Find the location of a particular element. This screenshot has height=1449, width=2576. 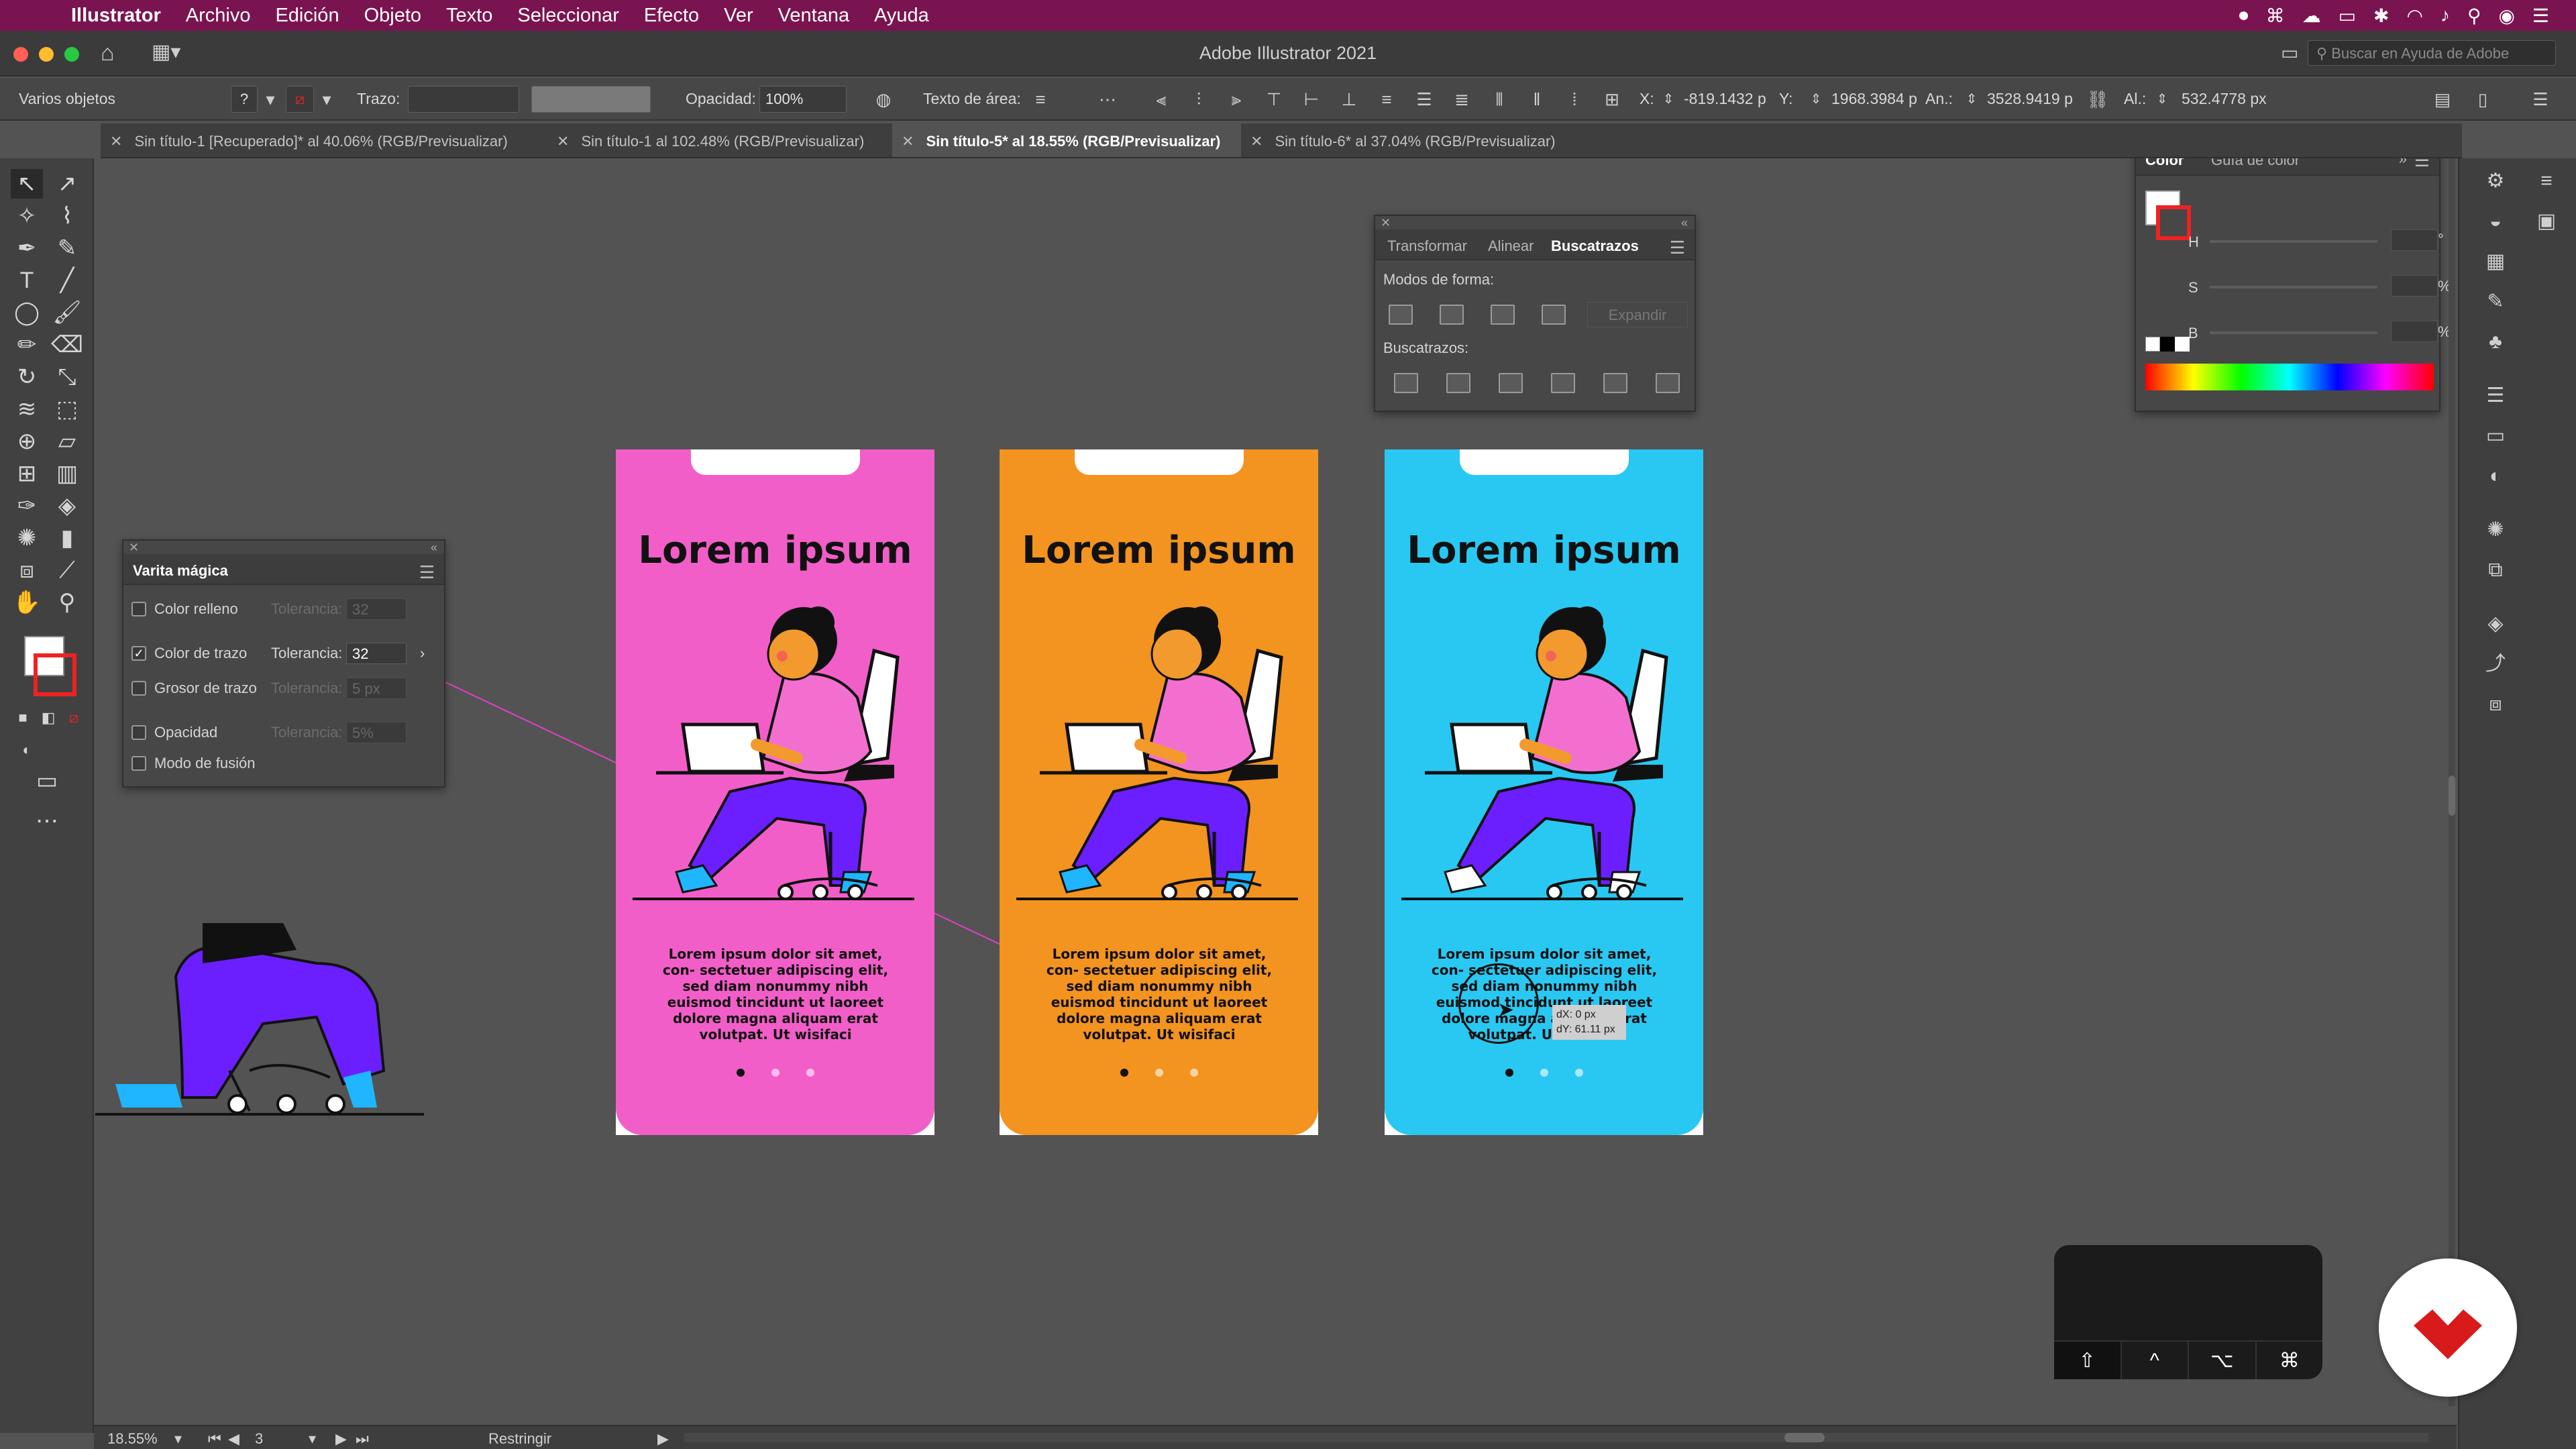

pencil-tool-icon: ✏ is located at coordinates (27, 345).